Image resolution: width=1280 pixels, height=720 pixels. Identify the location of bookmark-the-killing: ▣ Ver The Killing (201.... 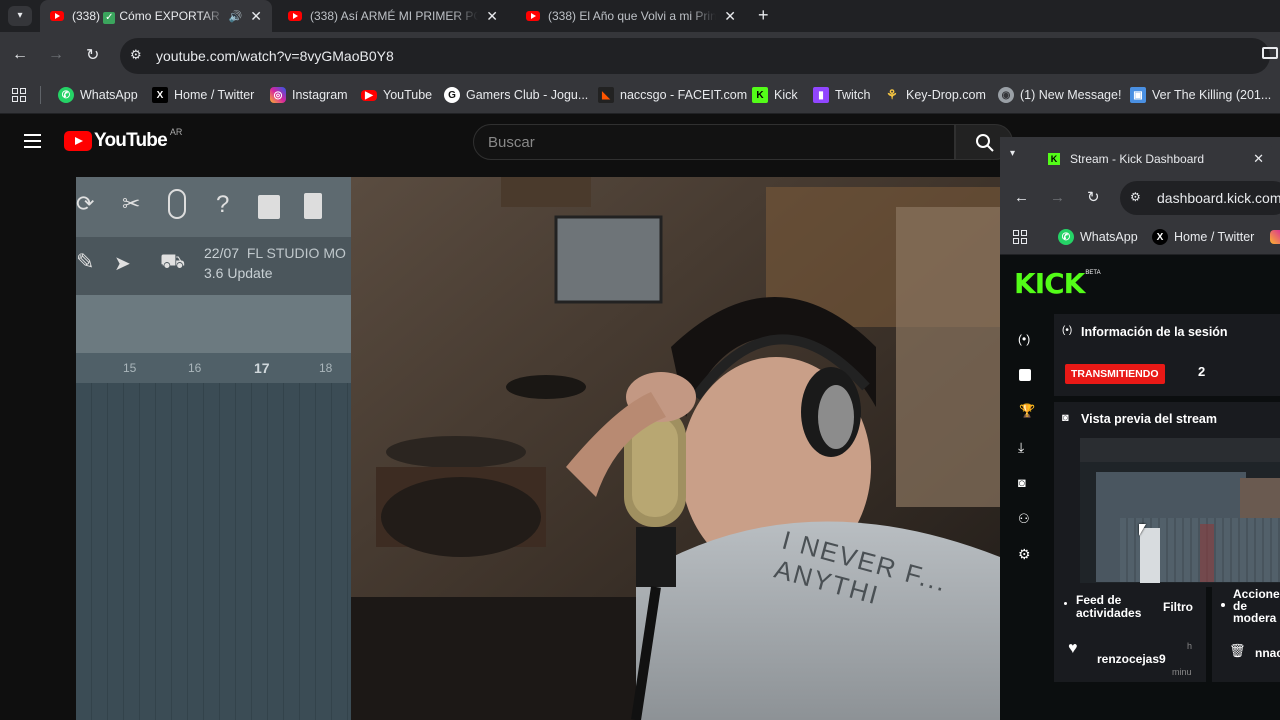
(1200, 95).